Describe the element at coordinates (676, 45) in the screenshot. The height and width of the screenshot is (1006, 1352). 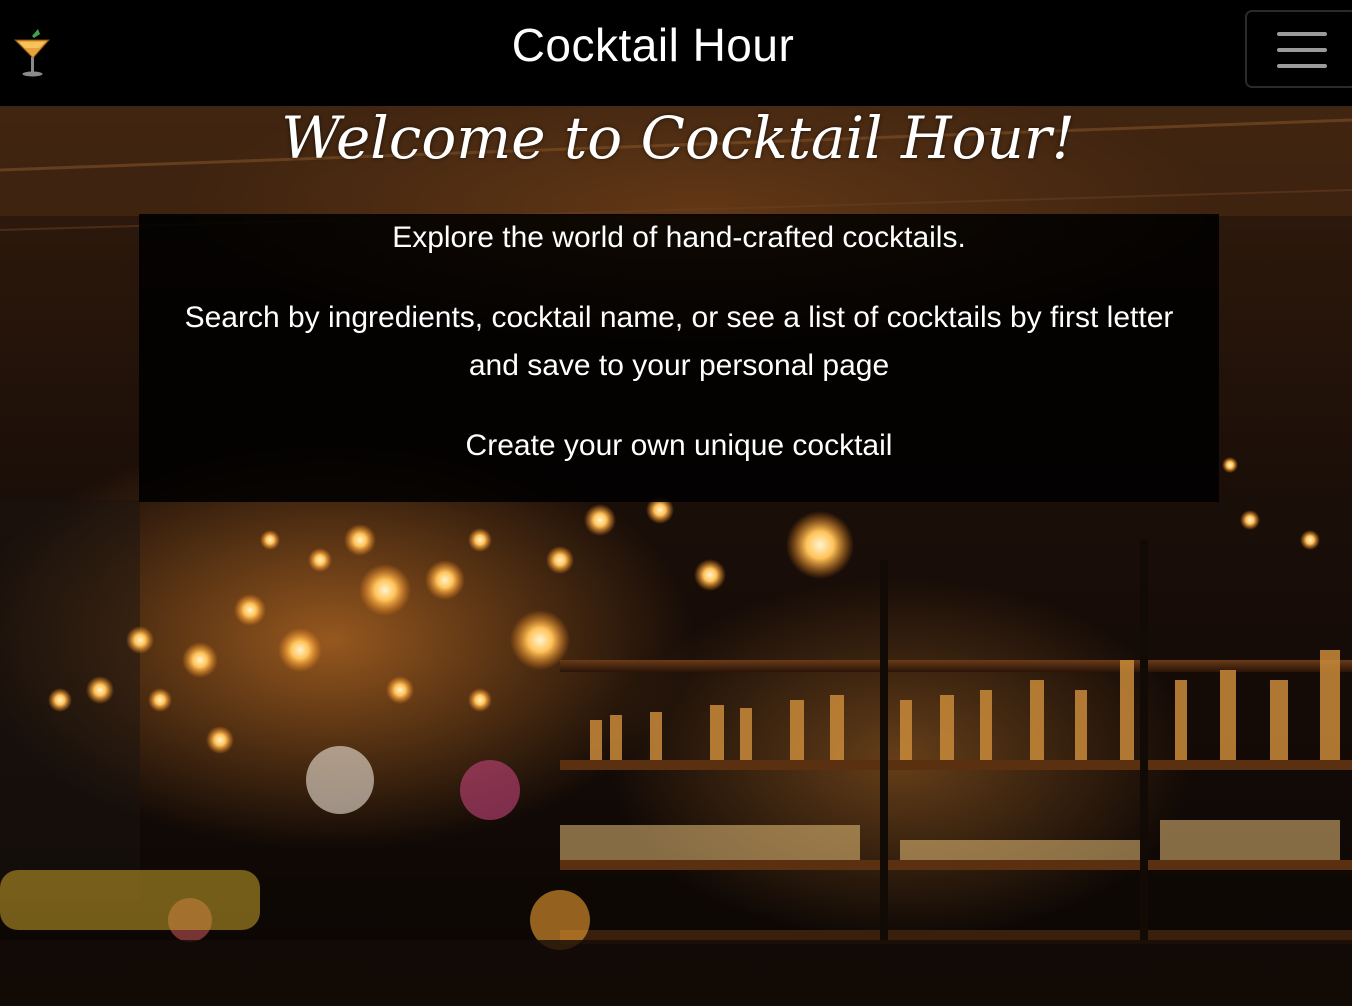
I see `brand-title: Cocktail Hour` at that location.